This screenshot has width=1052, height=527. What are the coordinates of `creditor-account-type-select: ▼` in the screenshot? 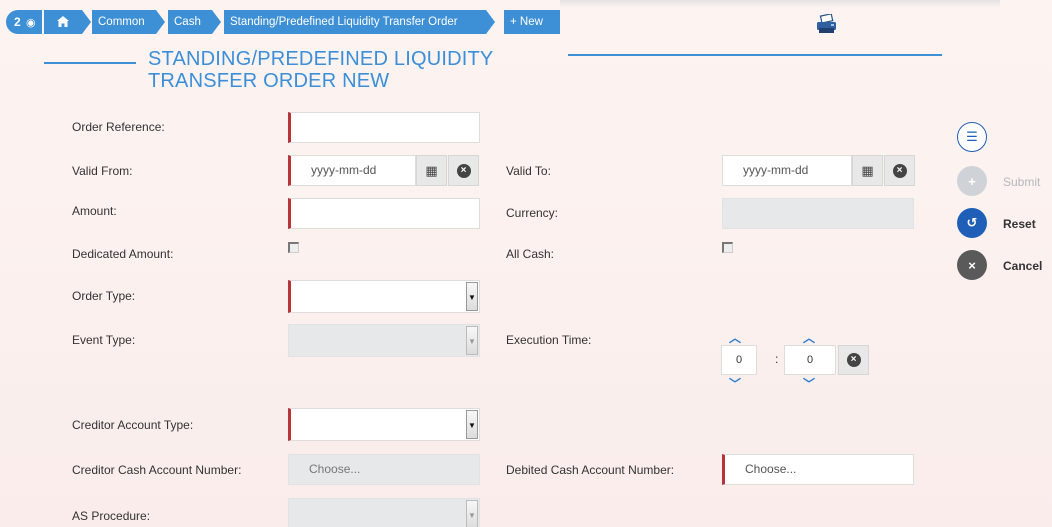 It's located at (384, 424).